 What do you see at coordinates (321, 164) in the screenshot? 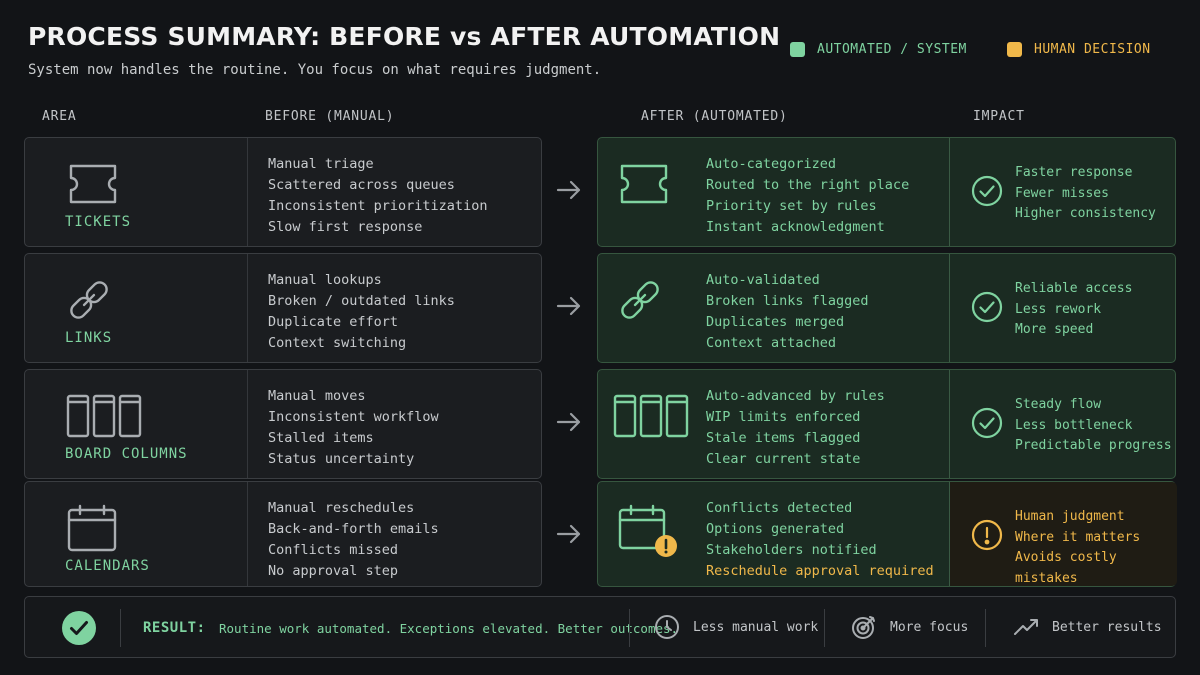
I see `before-item: Manual triage` at bounding box center [321, 164].